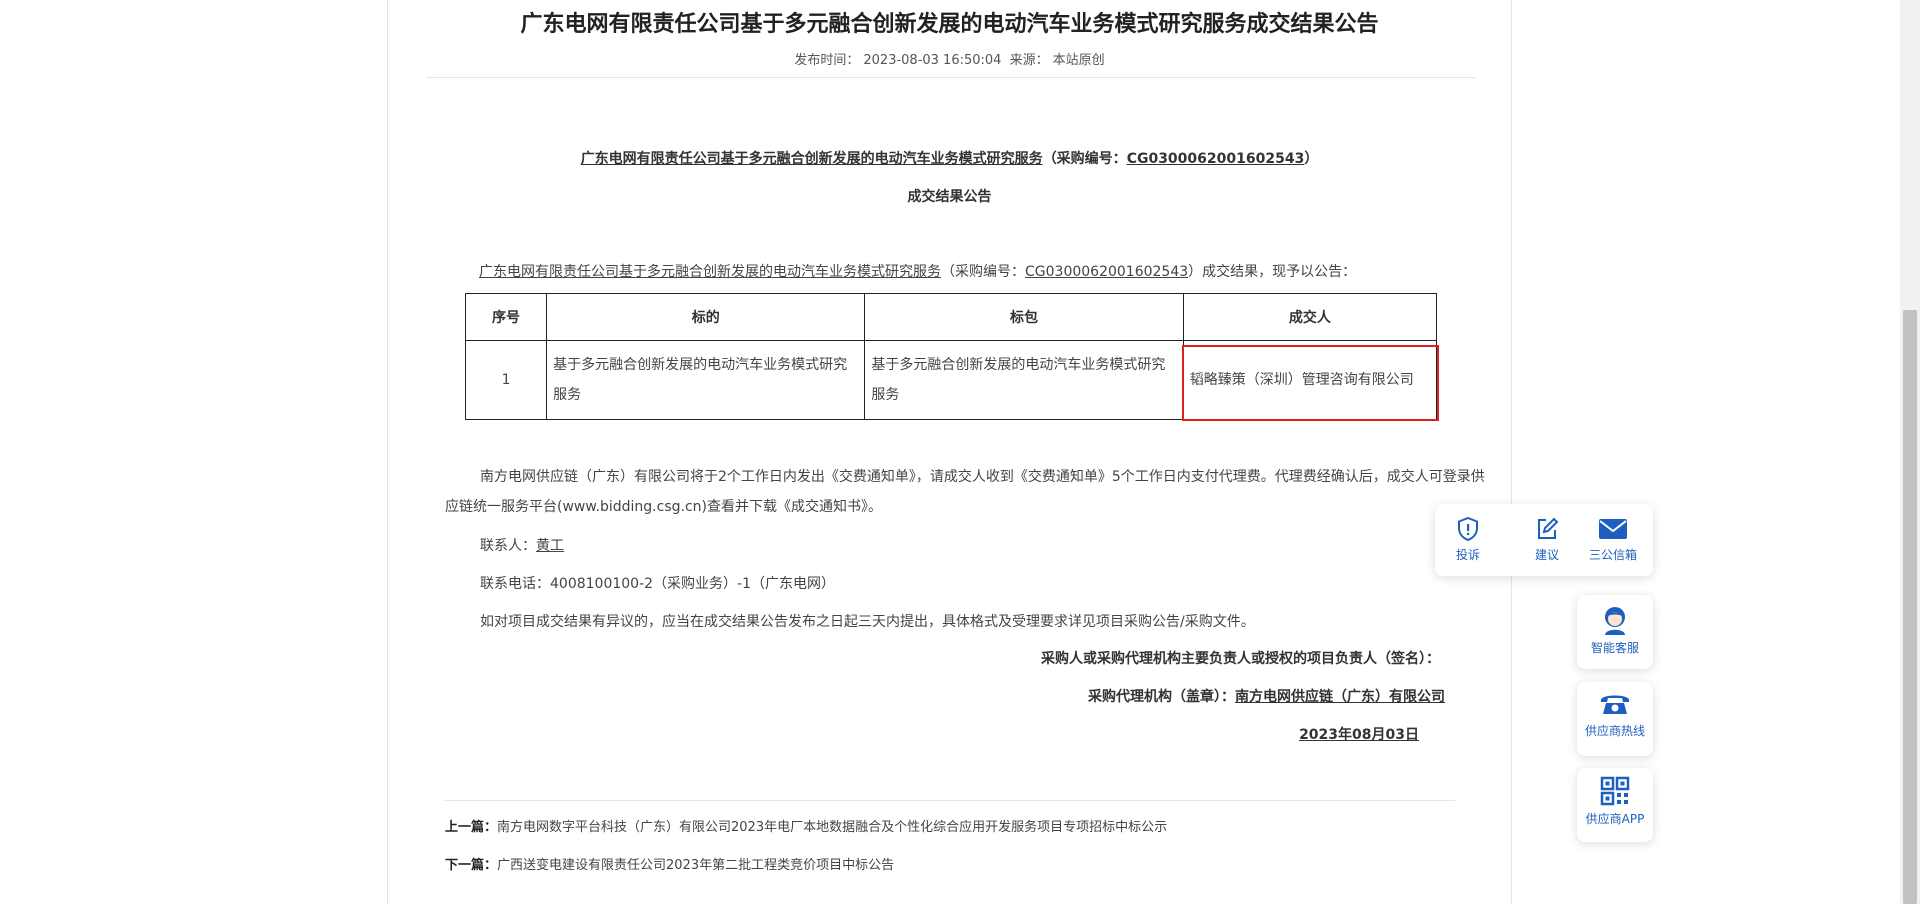 The image size is (1920, 904). I want to click on supplier-app-button: 供应商APP, so click(1615, 805).